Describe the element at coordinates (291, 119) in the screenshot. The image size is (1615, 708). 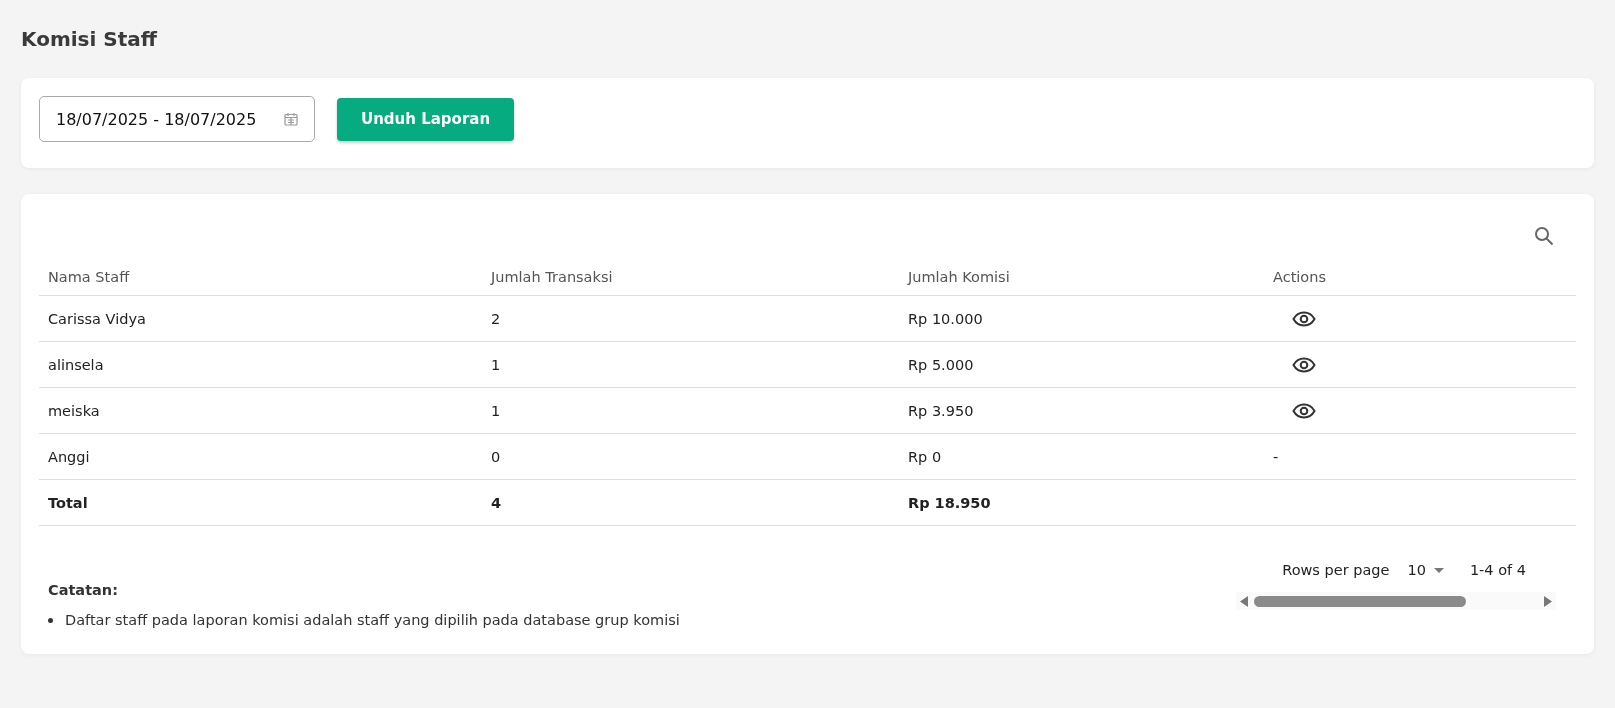
I see `calendar-icon` at that location.